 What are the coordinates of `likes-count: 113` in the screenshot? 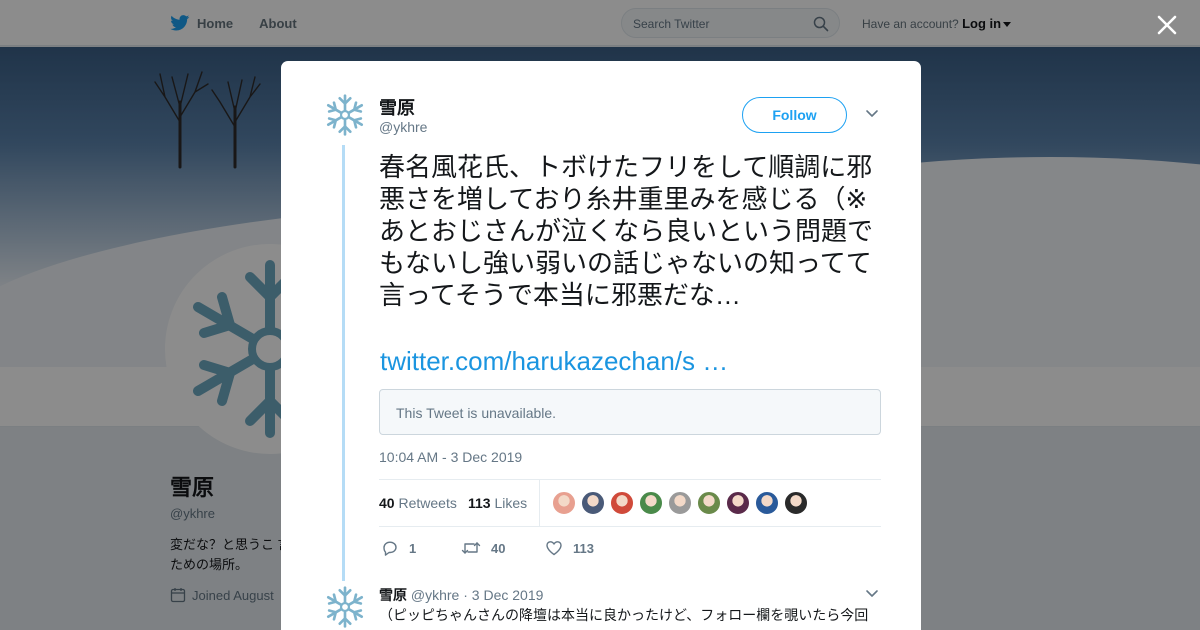 It's located at (479, 503).